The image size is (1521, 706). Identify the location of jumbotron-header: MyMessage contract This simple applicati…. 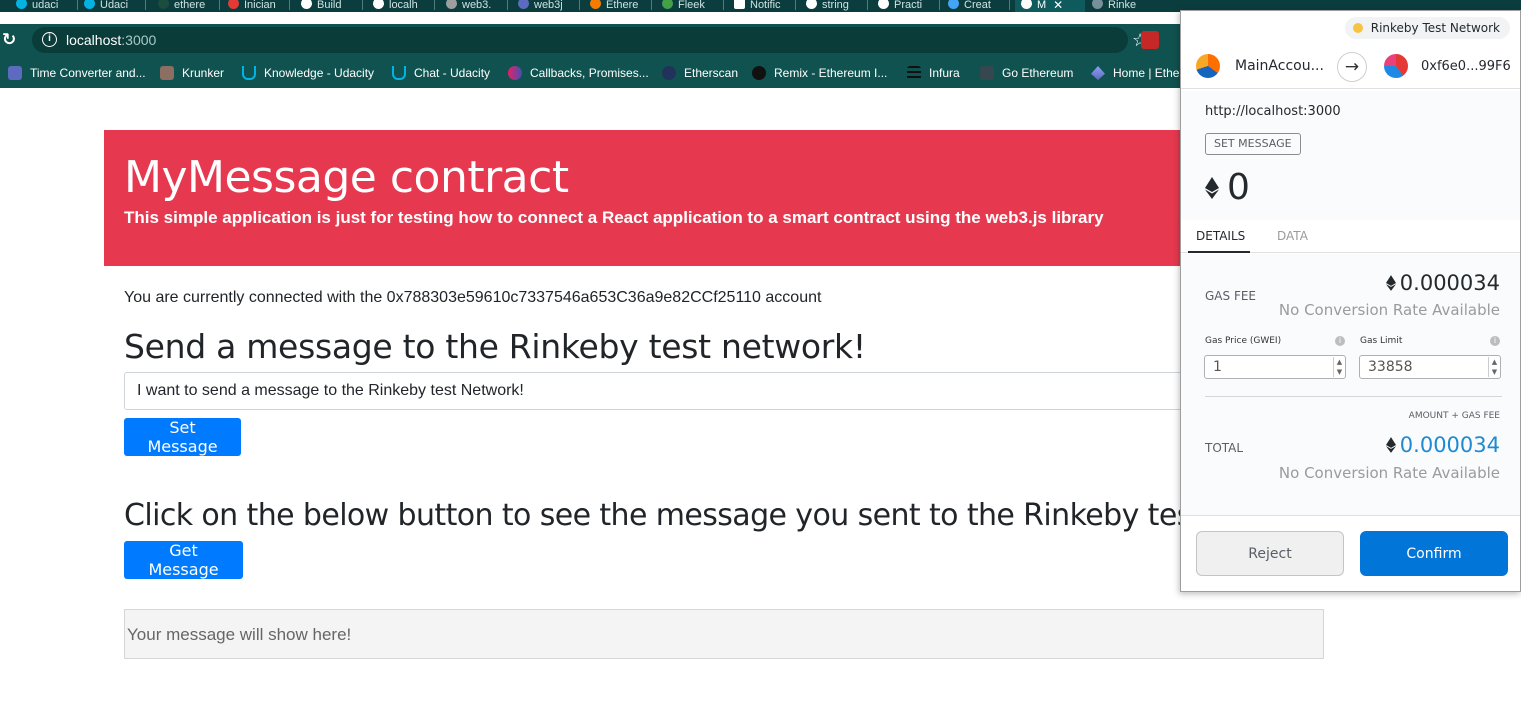
(679, 198).